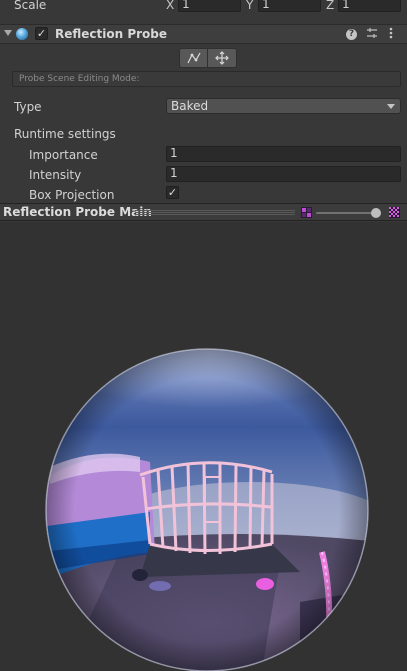 Image resolution: width=407 pixels, height=671 pixels. What do you see at coordinates (65, 134) in the screenshot?
I see `runtime-settings-label: Runtime settings` at bounding box center [65, 134].